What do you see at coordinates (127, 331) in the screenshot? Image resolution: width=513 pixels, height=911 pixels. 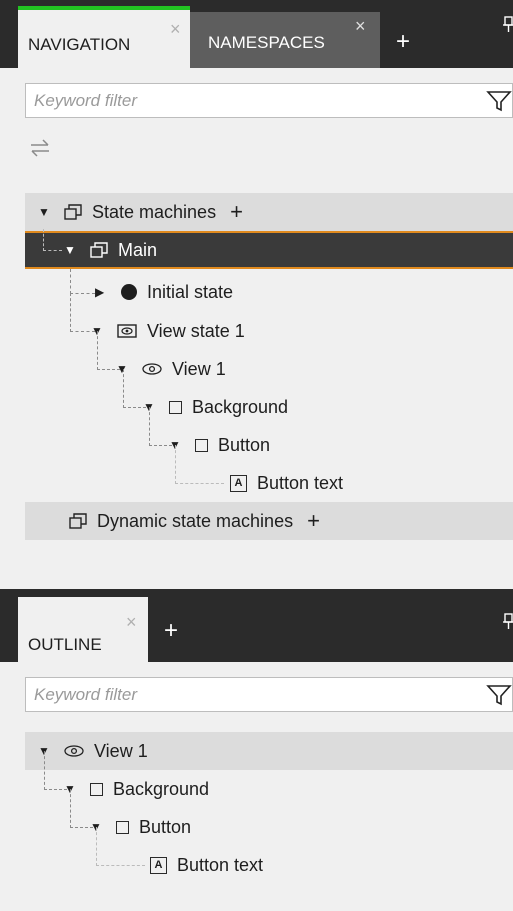 I see `view-state-icon` at bounding box center [127, 331].